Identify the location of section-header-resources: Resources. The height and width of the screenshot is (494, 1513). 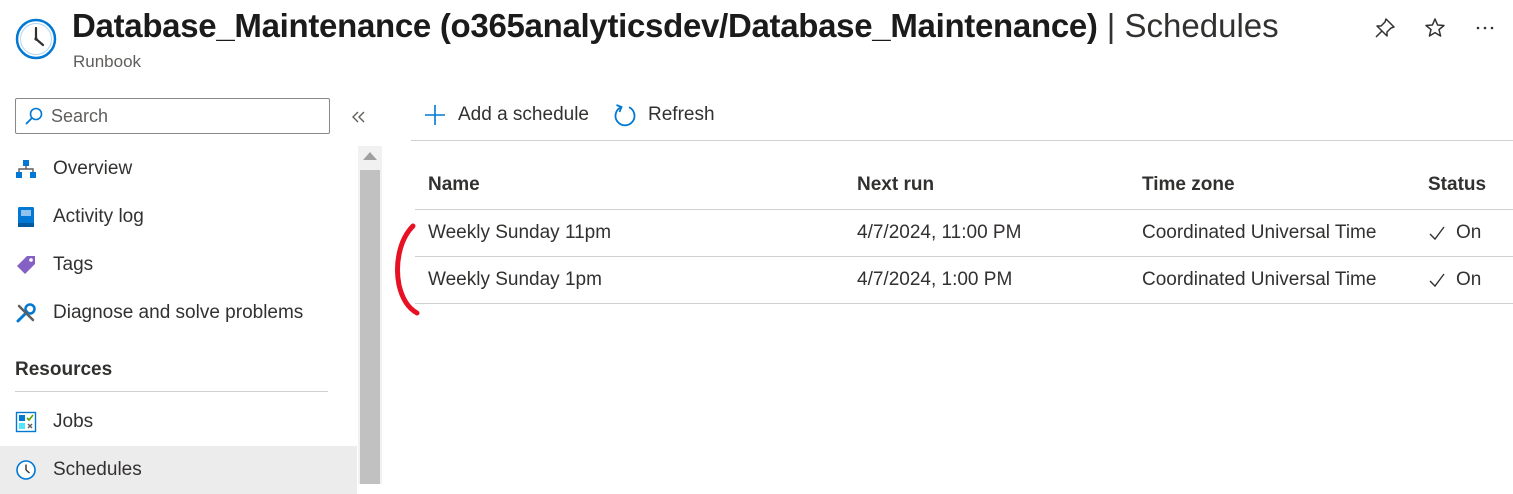
(64, 369).